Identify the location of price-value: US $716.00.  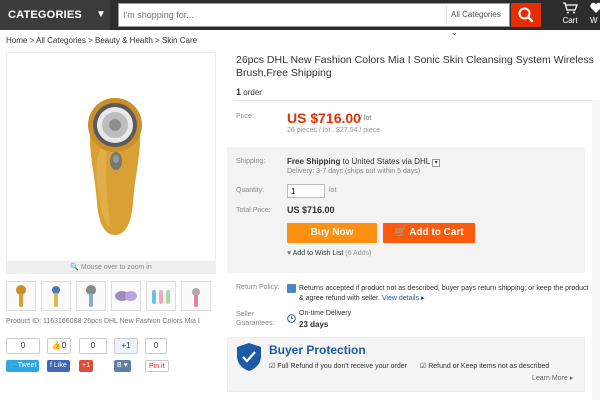
(324, 118).